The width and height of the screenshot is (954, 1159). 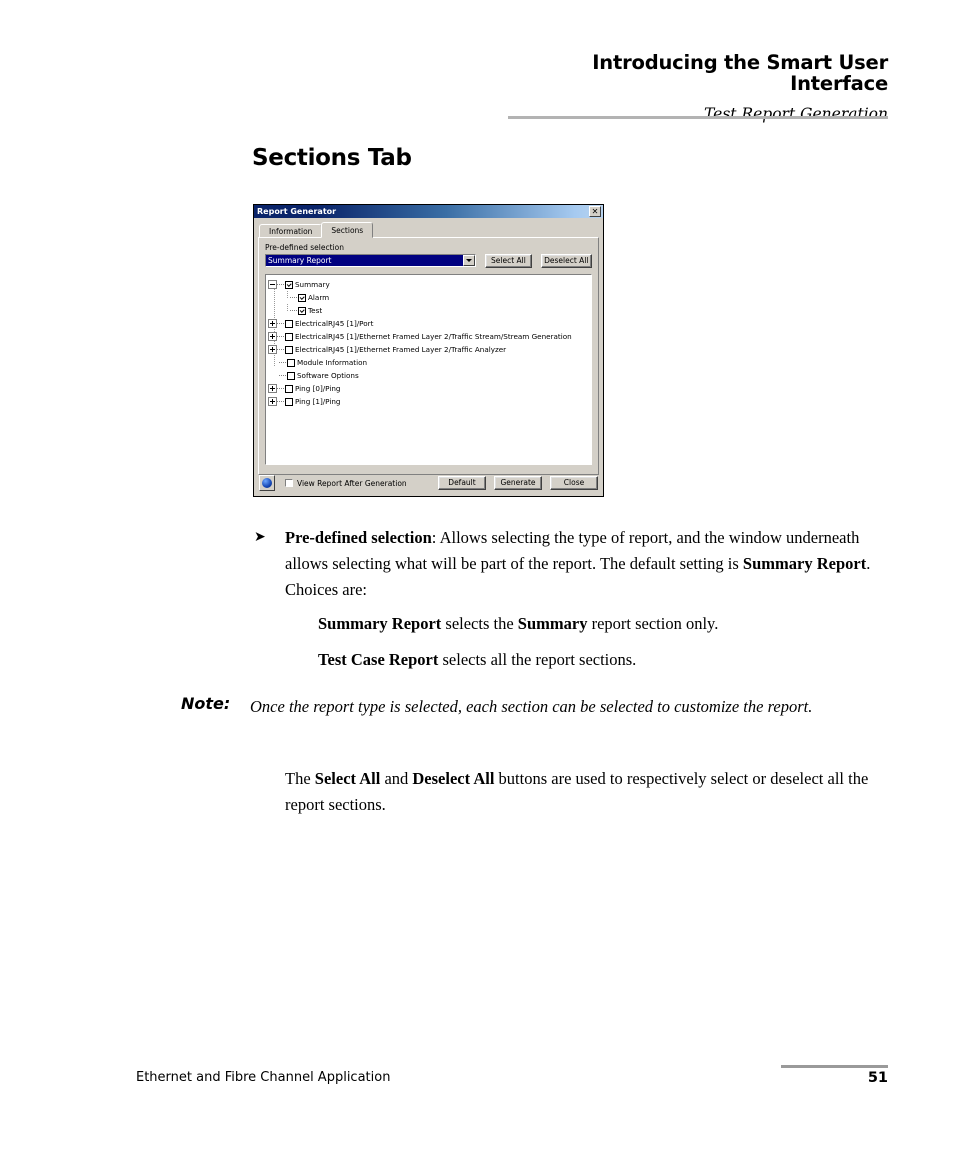 What do you see at coordinates (566, 261) in the screenshot?
I see `deselect-all-button: Deselect All` at bounding box center [566, 261].